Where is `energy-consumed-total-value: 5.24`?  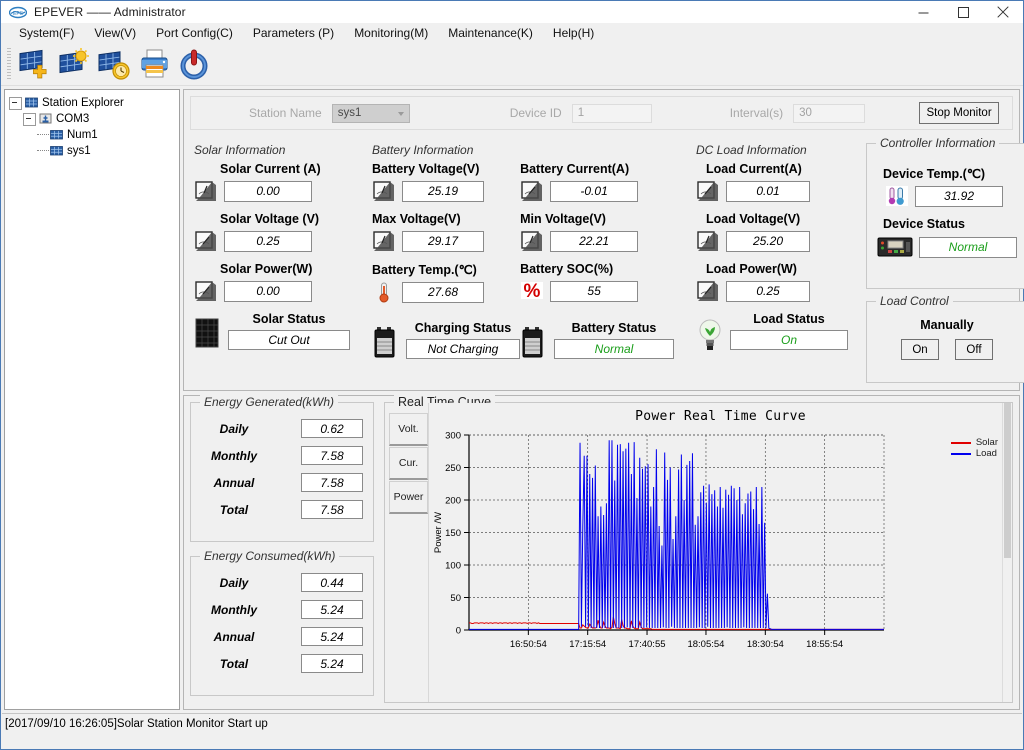 energy-consumed-total-value: 5.24 is located at coordinates (332, 663).